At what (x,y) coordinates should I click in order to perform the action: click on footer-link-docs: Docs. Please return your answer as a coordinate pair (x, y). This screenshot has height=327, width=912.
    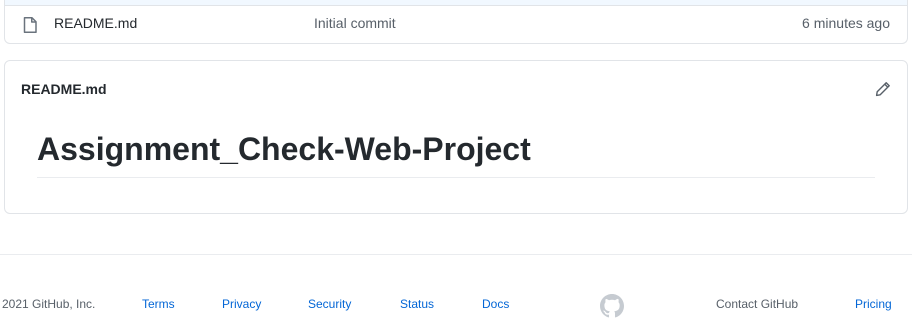
    Looking at the image, I should click on (495, 304).